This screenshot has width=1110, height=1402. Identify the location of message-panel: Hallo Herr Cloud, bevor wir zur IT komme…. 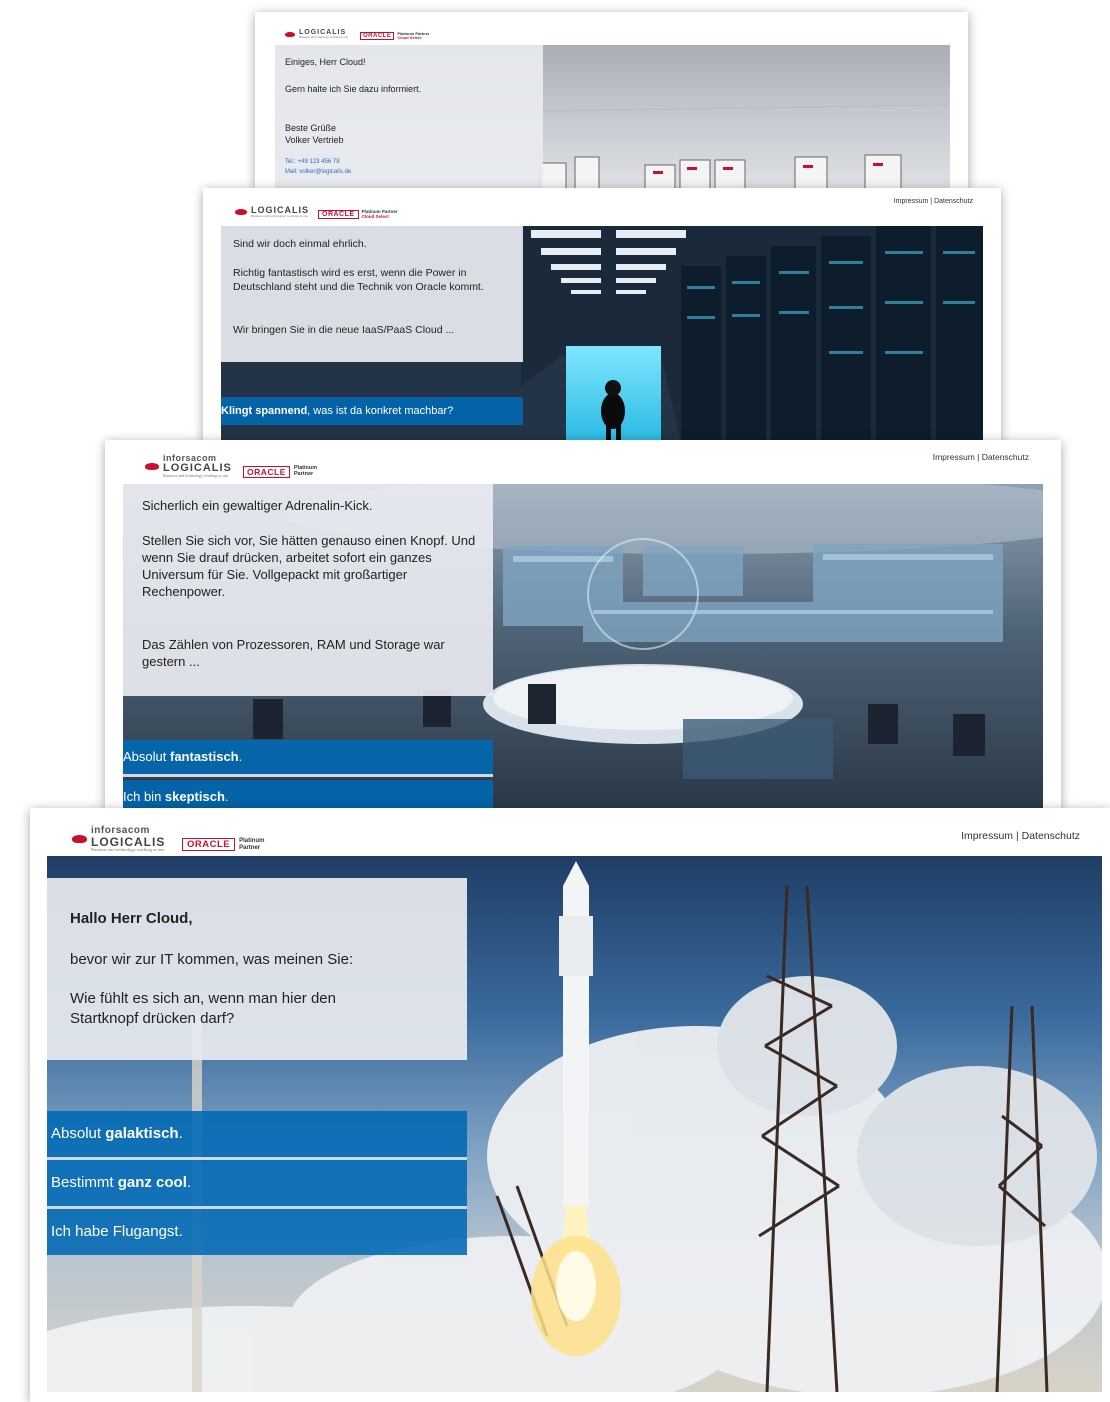
(257, 969).